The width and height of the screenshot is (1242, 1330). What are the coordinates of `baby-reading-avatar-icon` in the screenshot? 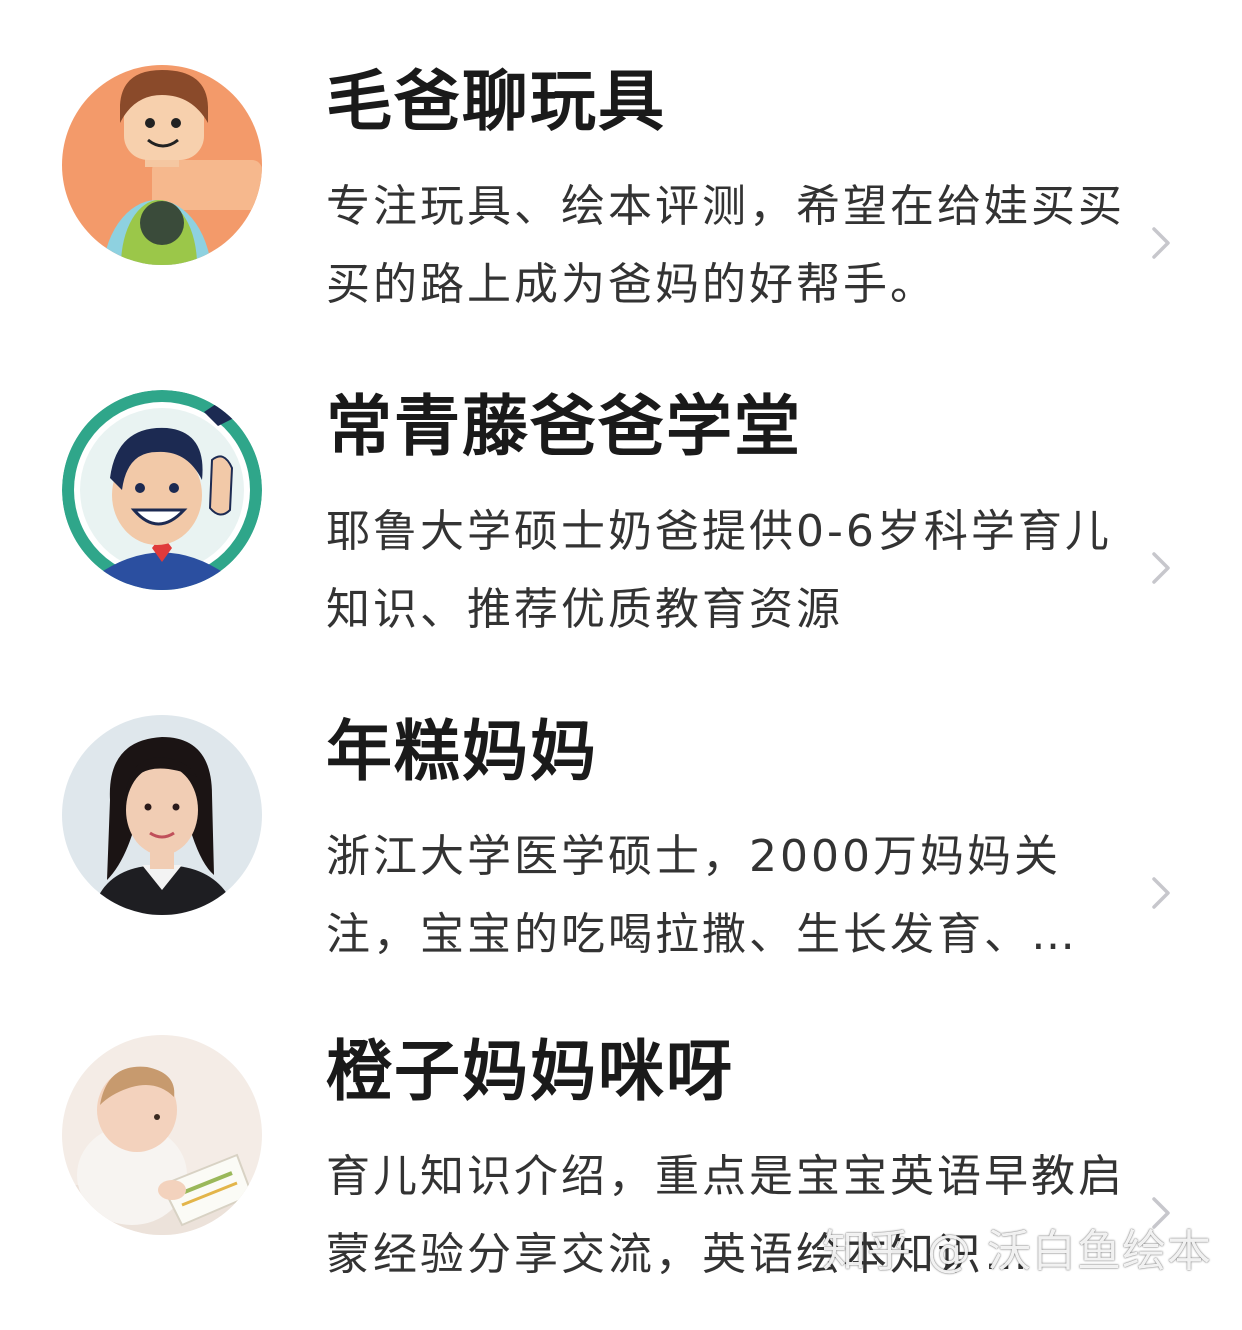 It's located at (162, 1135).